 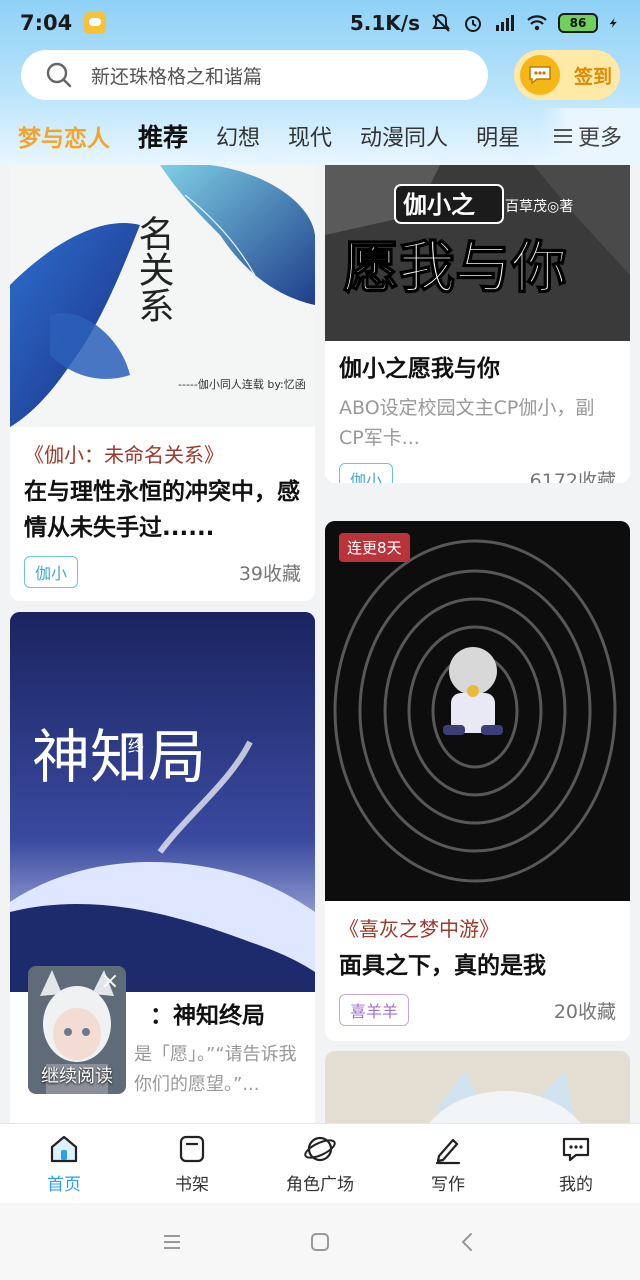 I want to click on search-icon, so click(x=59, y=75).